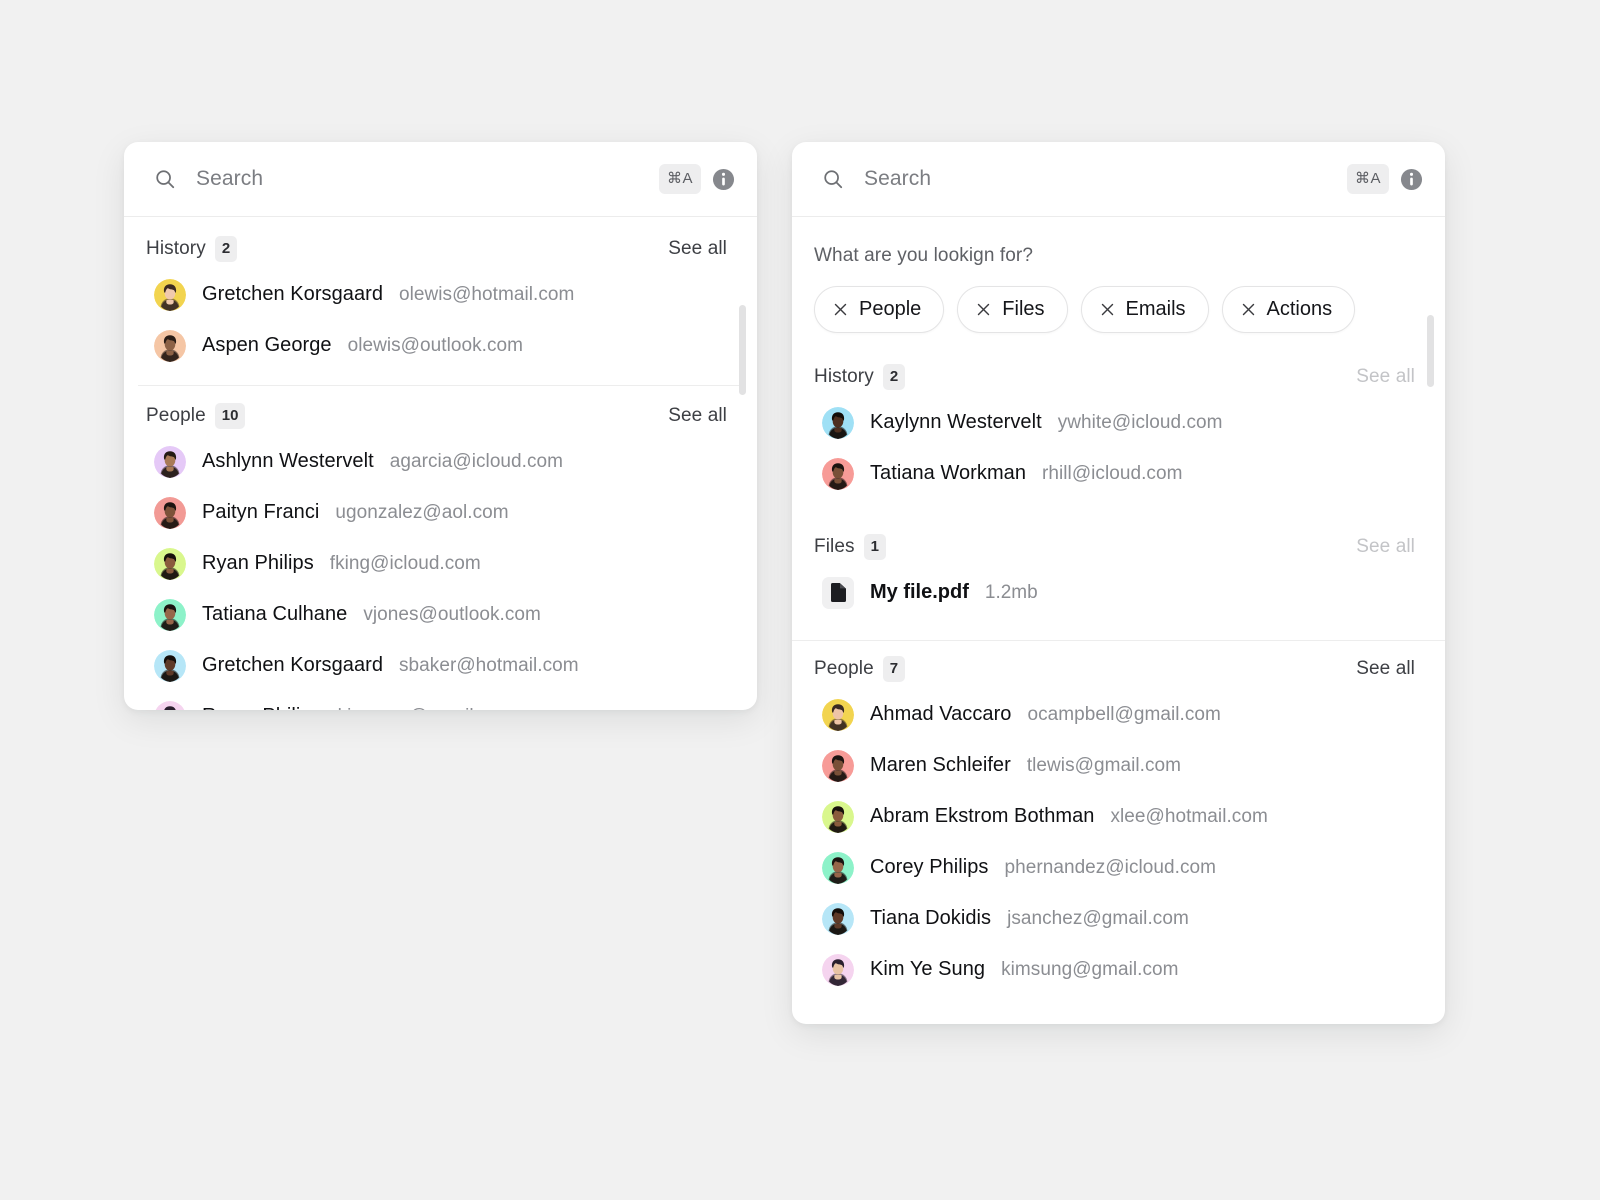 Image resolution: width=1600 pixels, height=1200 pixels. I want to click on section-header: Files 1 See all, so click(1118, 547).